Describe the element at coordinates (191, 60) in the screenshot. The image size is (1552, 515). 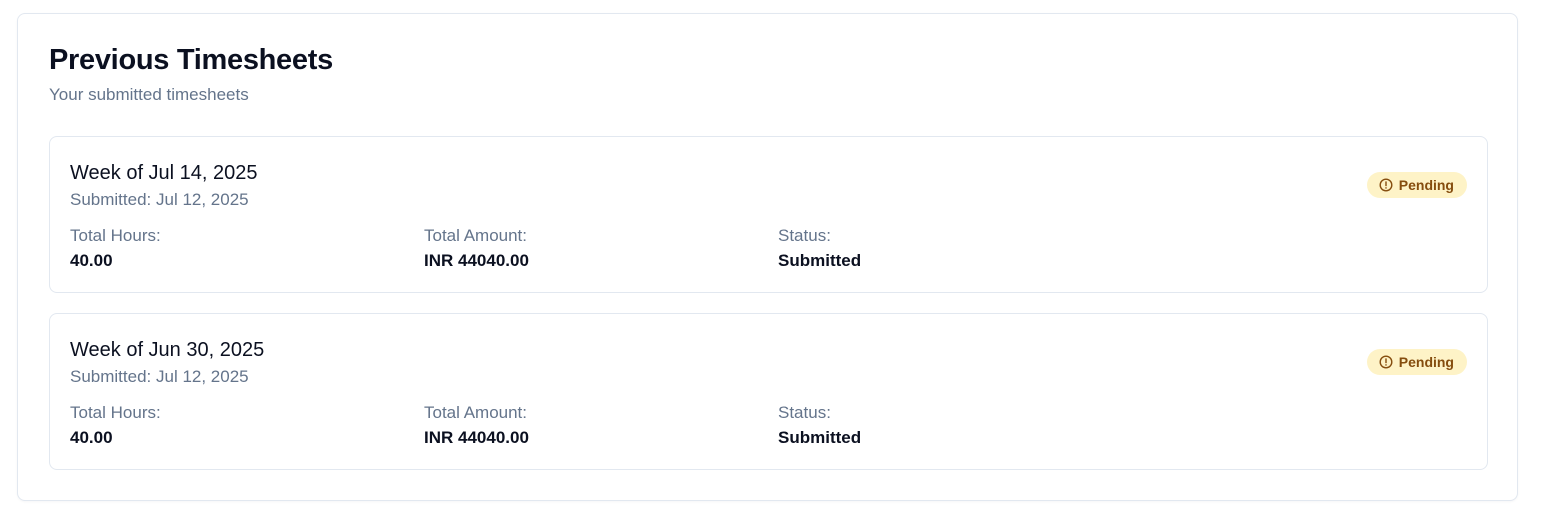
I see `page-title: Previous Timesheets` at that location.